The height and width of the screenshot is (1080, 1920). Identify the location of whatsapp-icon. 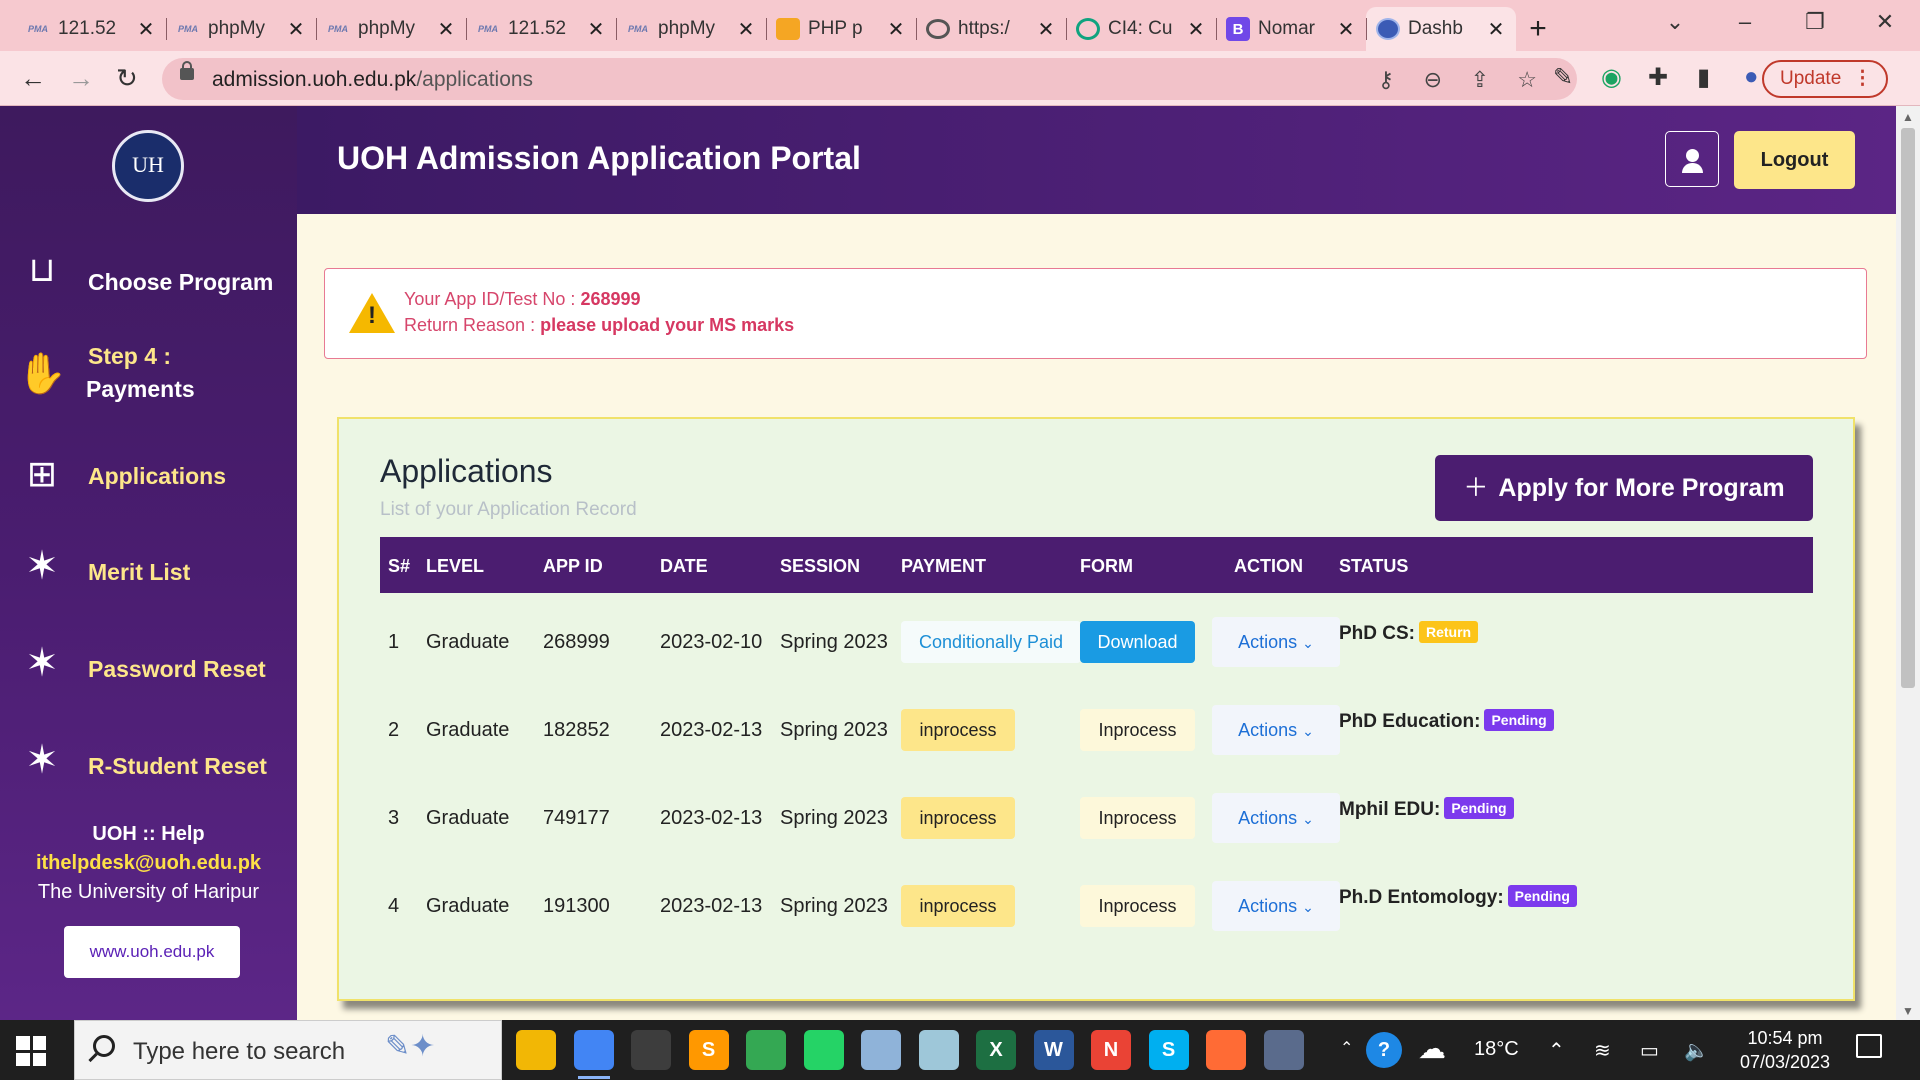
(823, 1050).